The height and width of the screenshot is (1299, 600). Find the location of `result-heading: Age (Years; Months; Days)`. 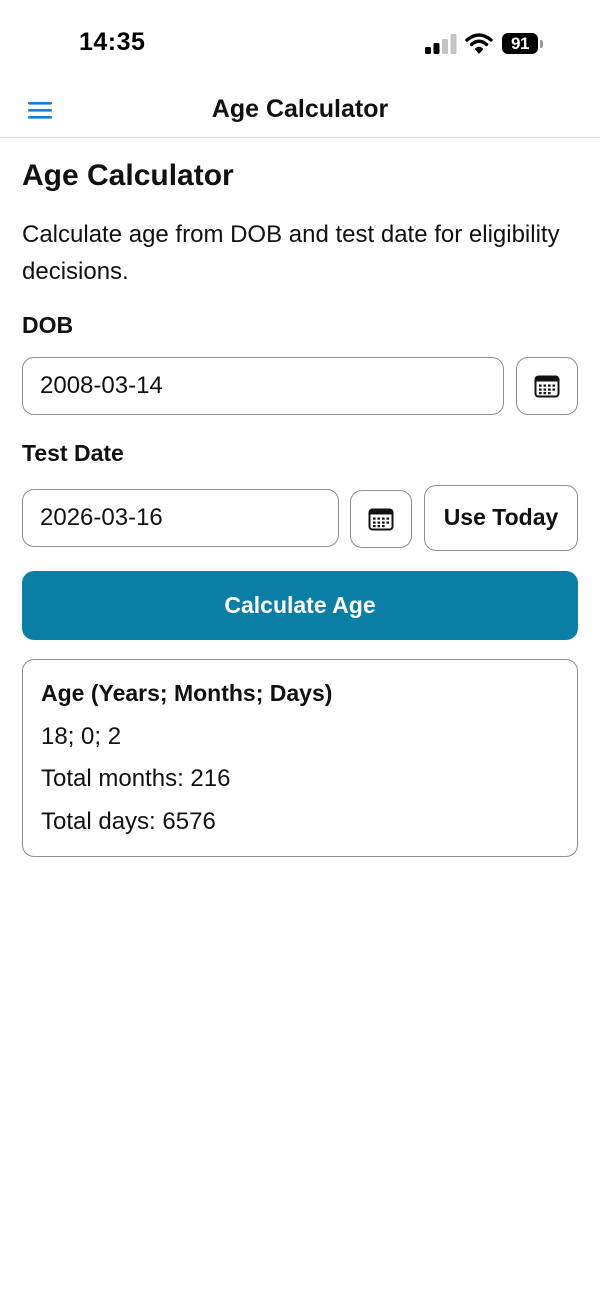

result-heading: Age (Years; Months; Days) is located at coordinates (187, 693).